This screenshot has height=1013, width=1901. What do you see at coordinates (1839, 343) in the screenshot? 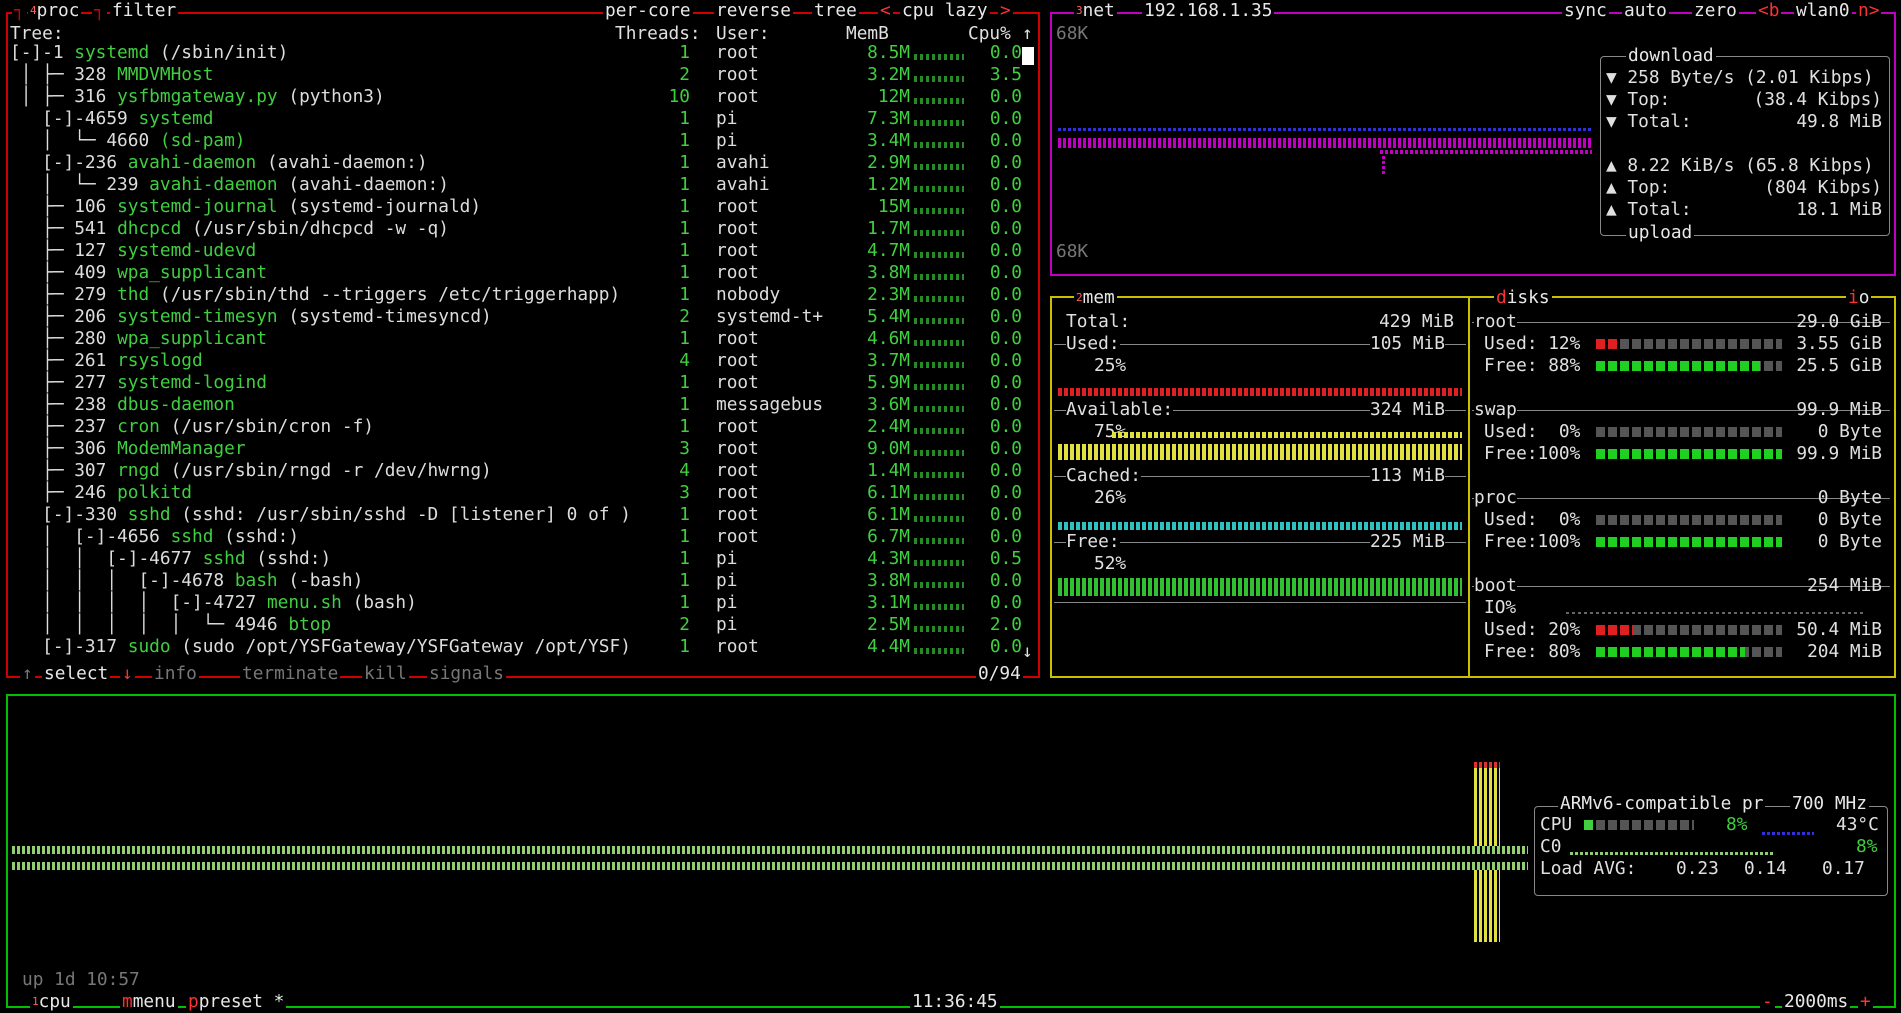
I see `disk-used: 3.55 GiB` at bounding box center [1839, 343].